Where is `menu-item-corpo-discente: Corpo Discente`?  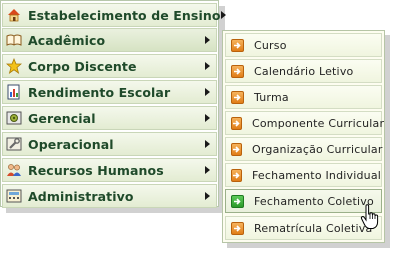 menu-item-corpo-discente: Corpo Discente is located at coordinates (109, 66).